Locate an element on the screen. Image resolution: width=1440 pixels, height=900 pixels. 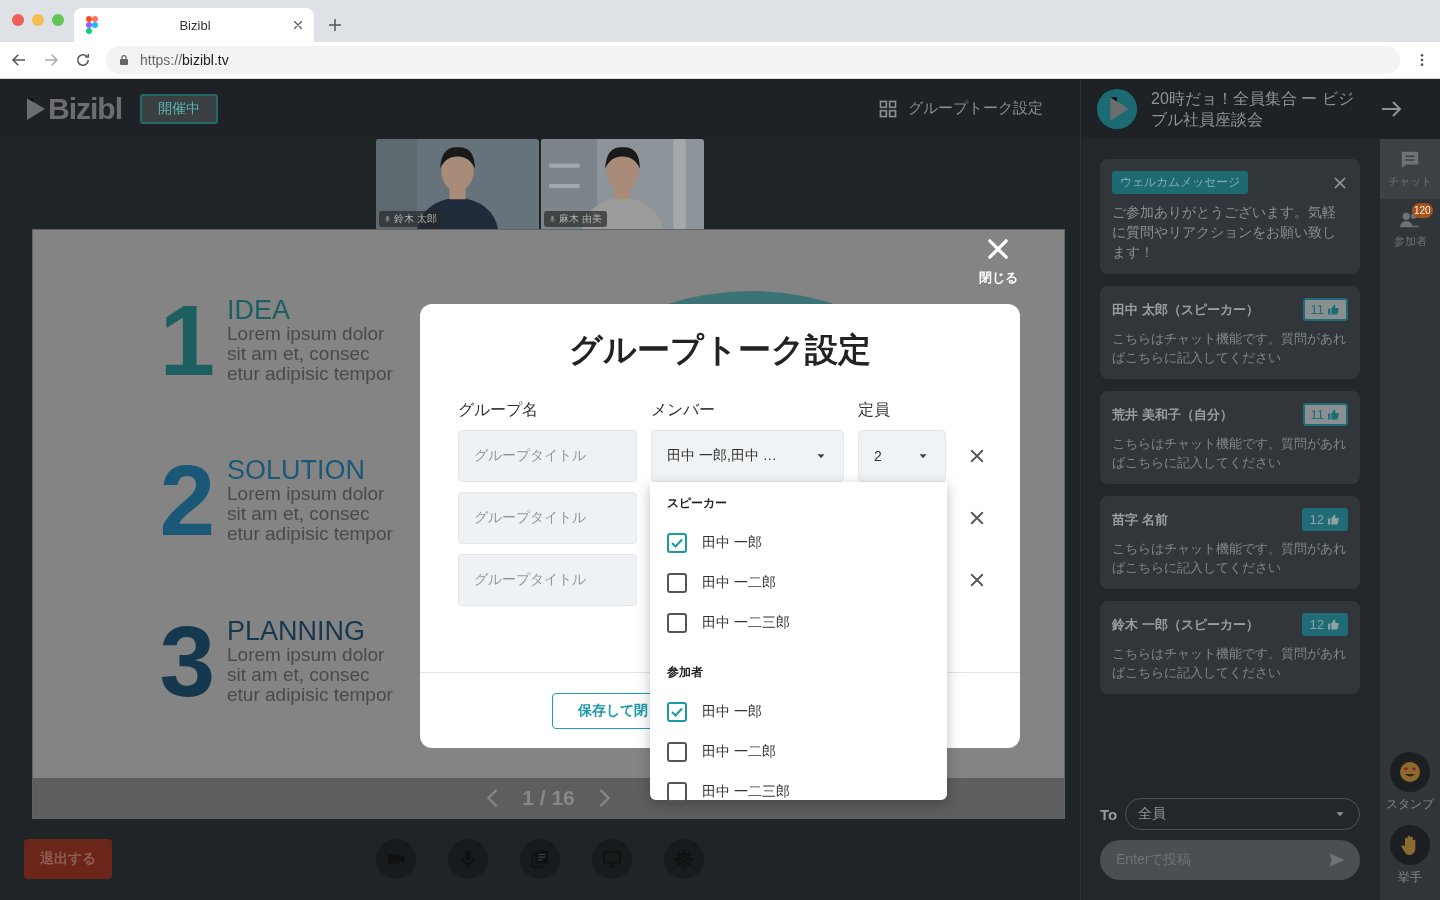
option-label: 田中 一郎 is located at coordinates (732, 543).